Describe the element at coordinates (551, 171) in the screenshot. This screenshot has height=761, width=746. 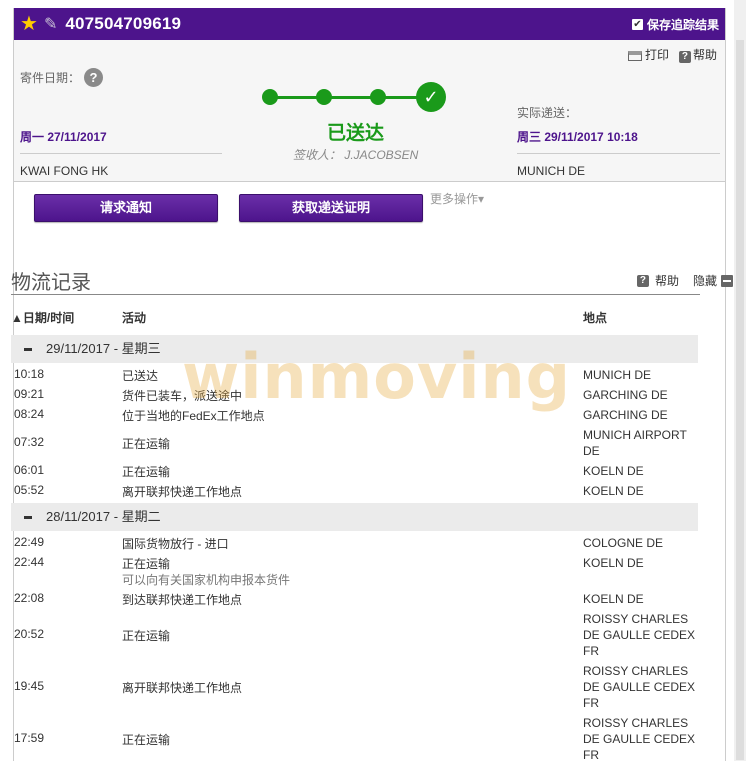
I see `destination-location: MUNICH DE` at that location.